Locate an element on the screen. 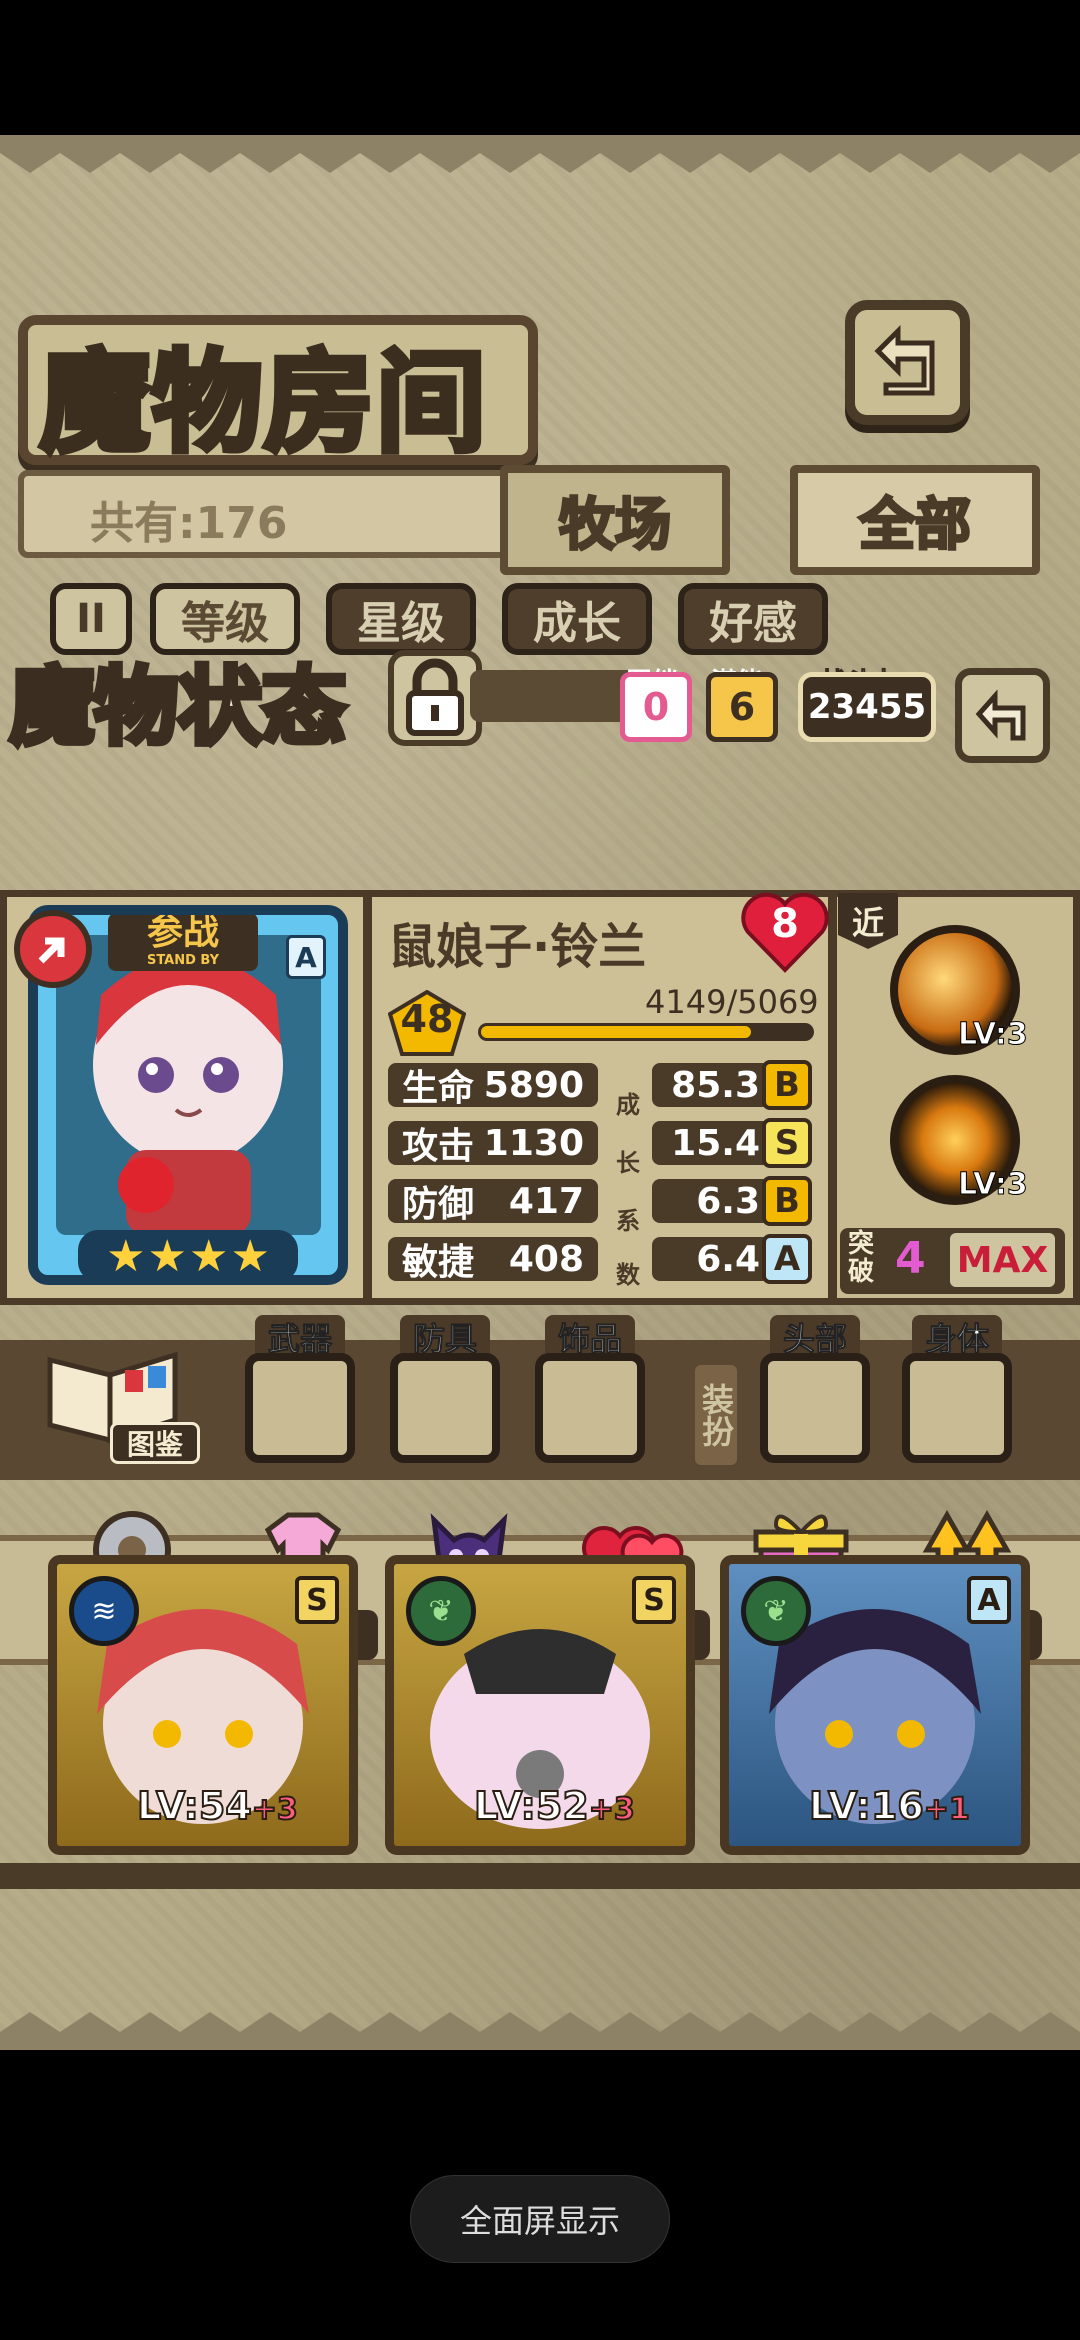 Image resolution: width=1080 pixels, height=2340 pixels. growth-hp: 85.3 is located at coordinates (711, 1085).